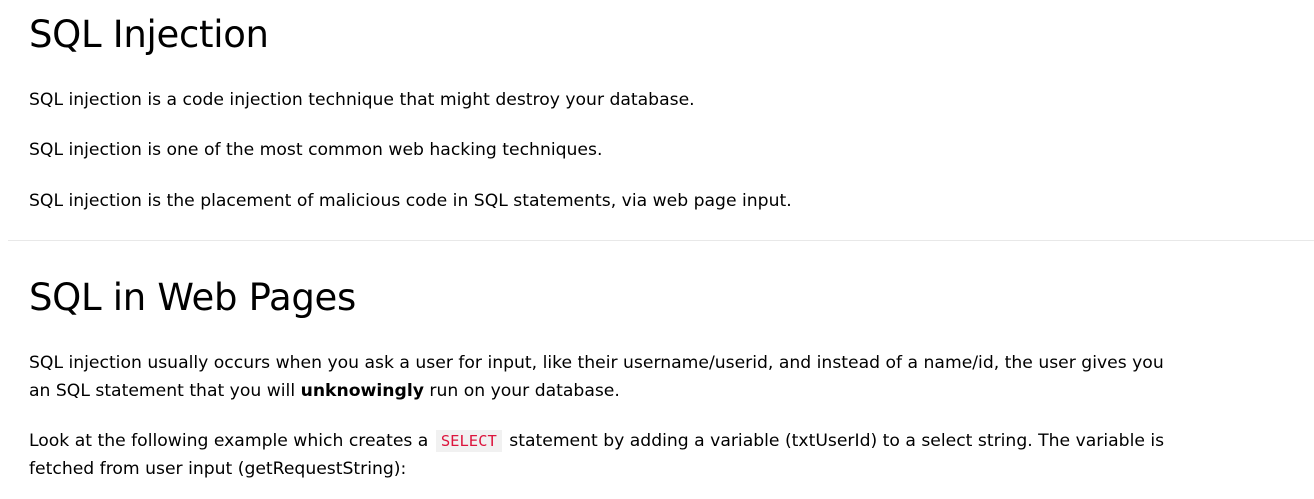 The image size is (1314, 499). I want to click on paragraph-text: run on your database., so click(521, 391).